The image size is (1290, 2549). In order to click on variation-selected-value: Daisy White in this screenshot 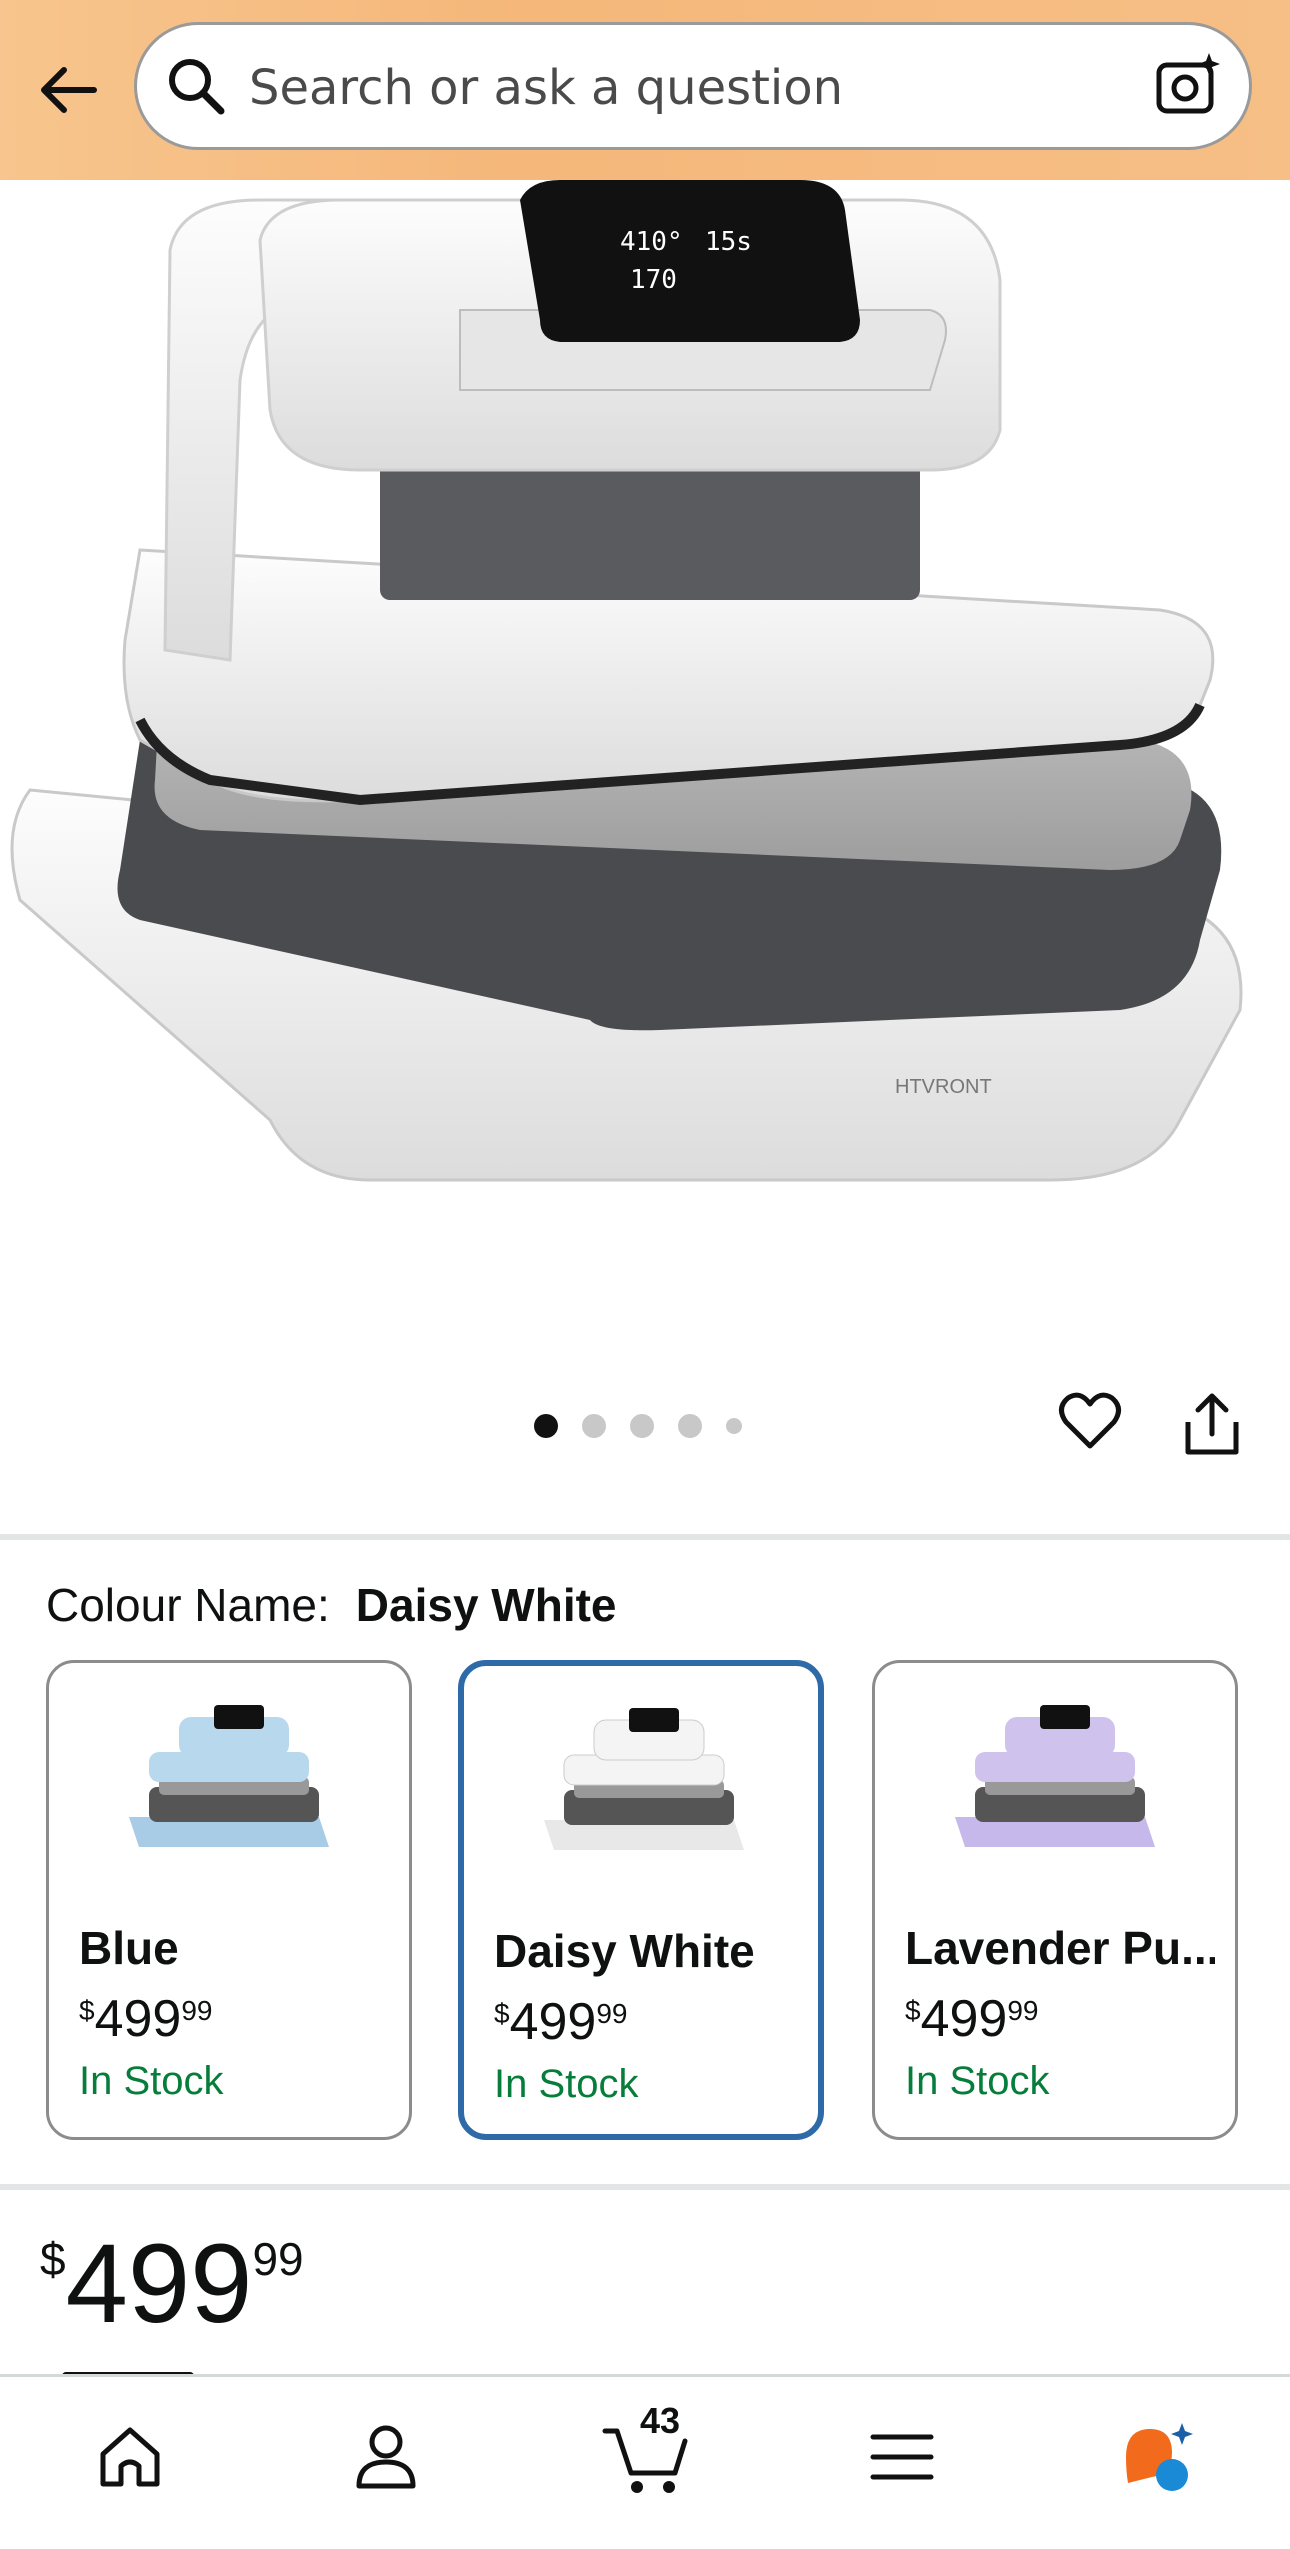, I will do `click(486, 1605)`.